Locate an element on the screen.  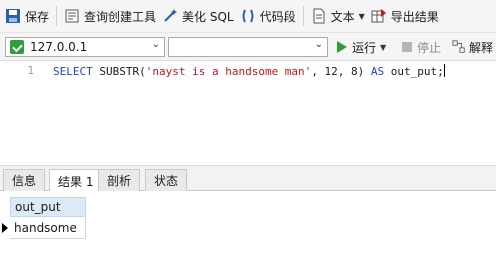
stop-icon is located at coordinates (407, 47).